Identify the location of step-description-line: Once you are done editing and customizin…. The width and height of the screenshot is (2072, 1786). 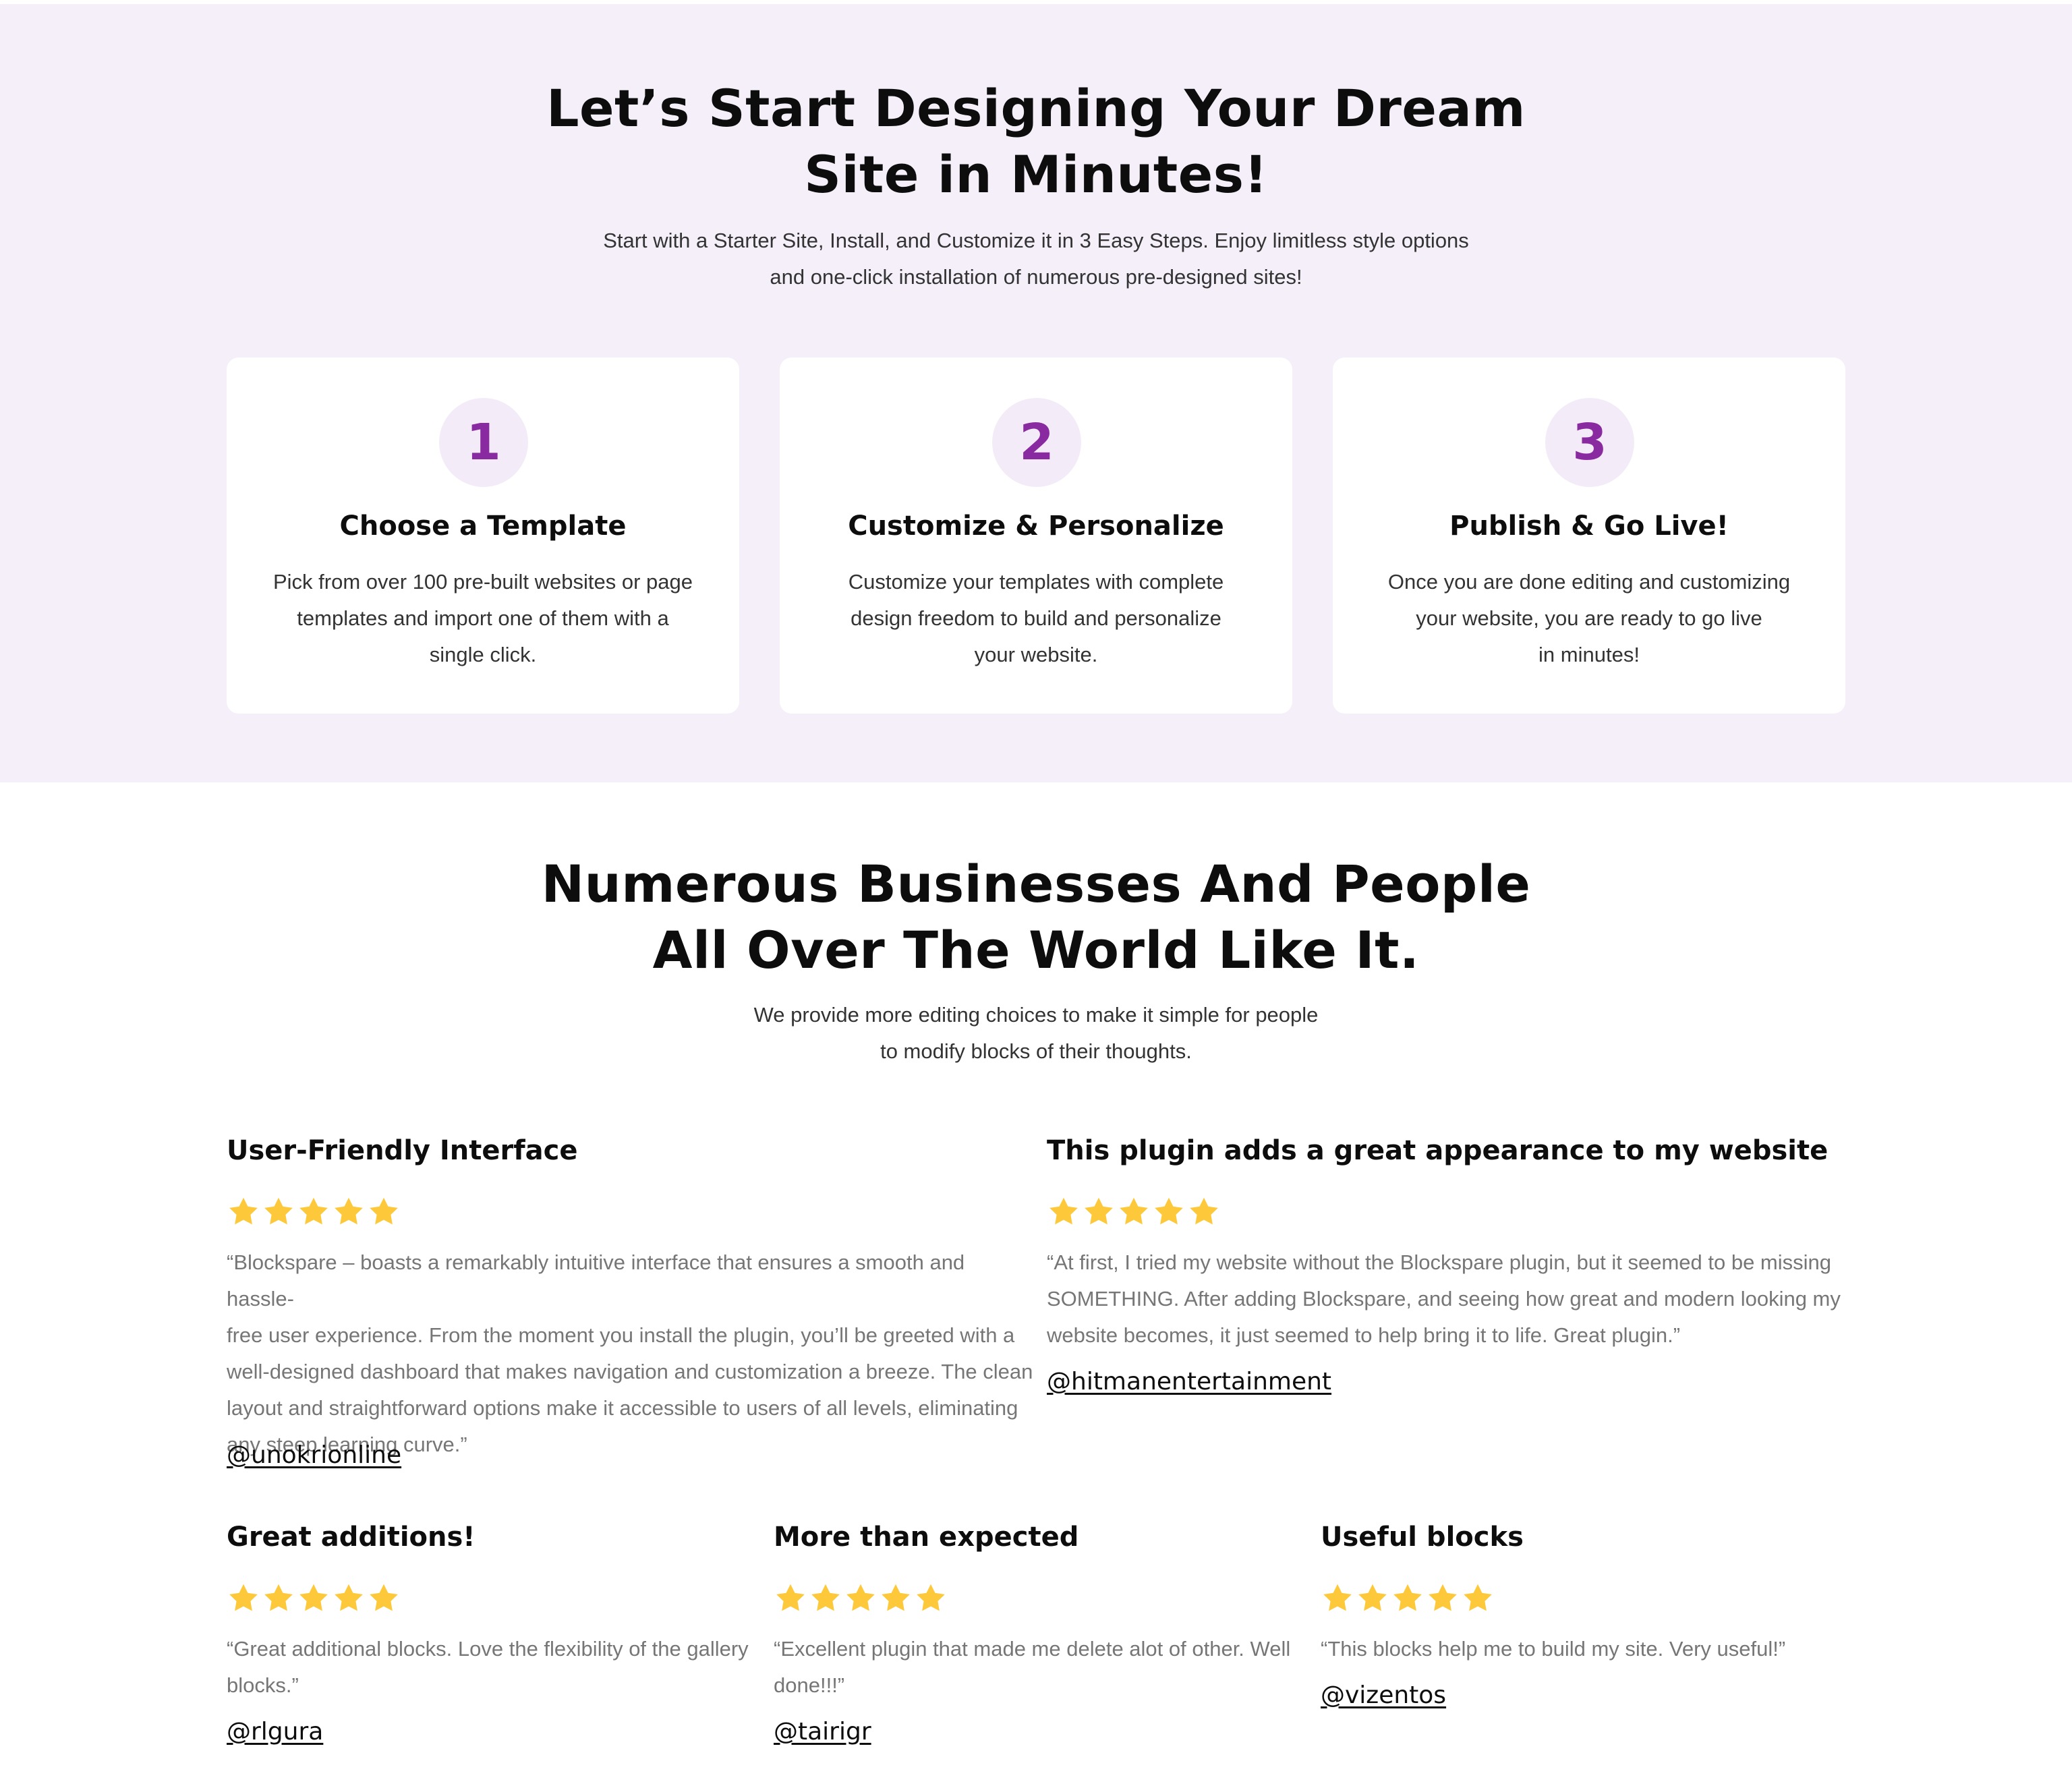
(1589, 582).